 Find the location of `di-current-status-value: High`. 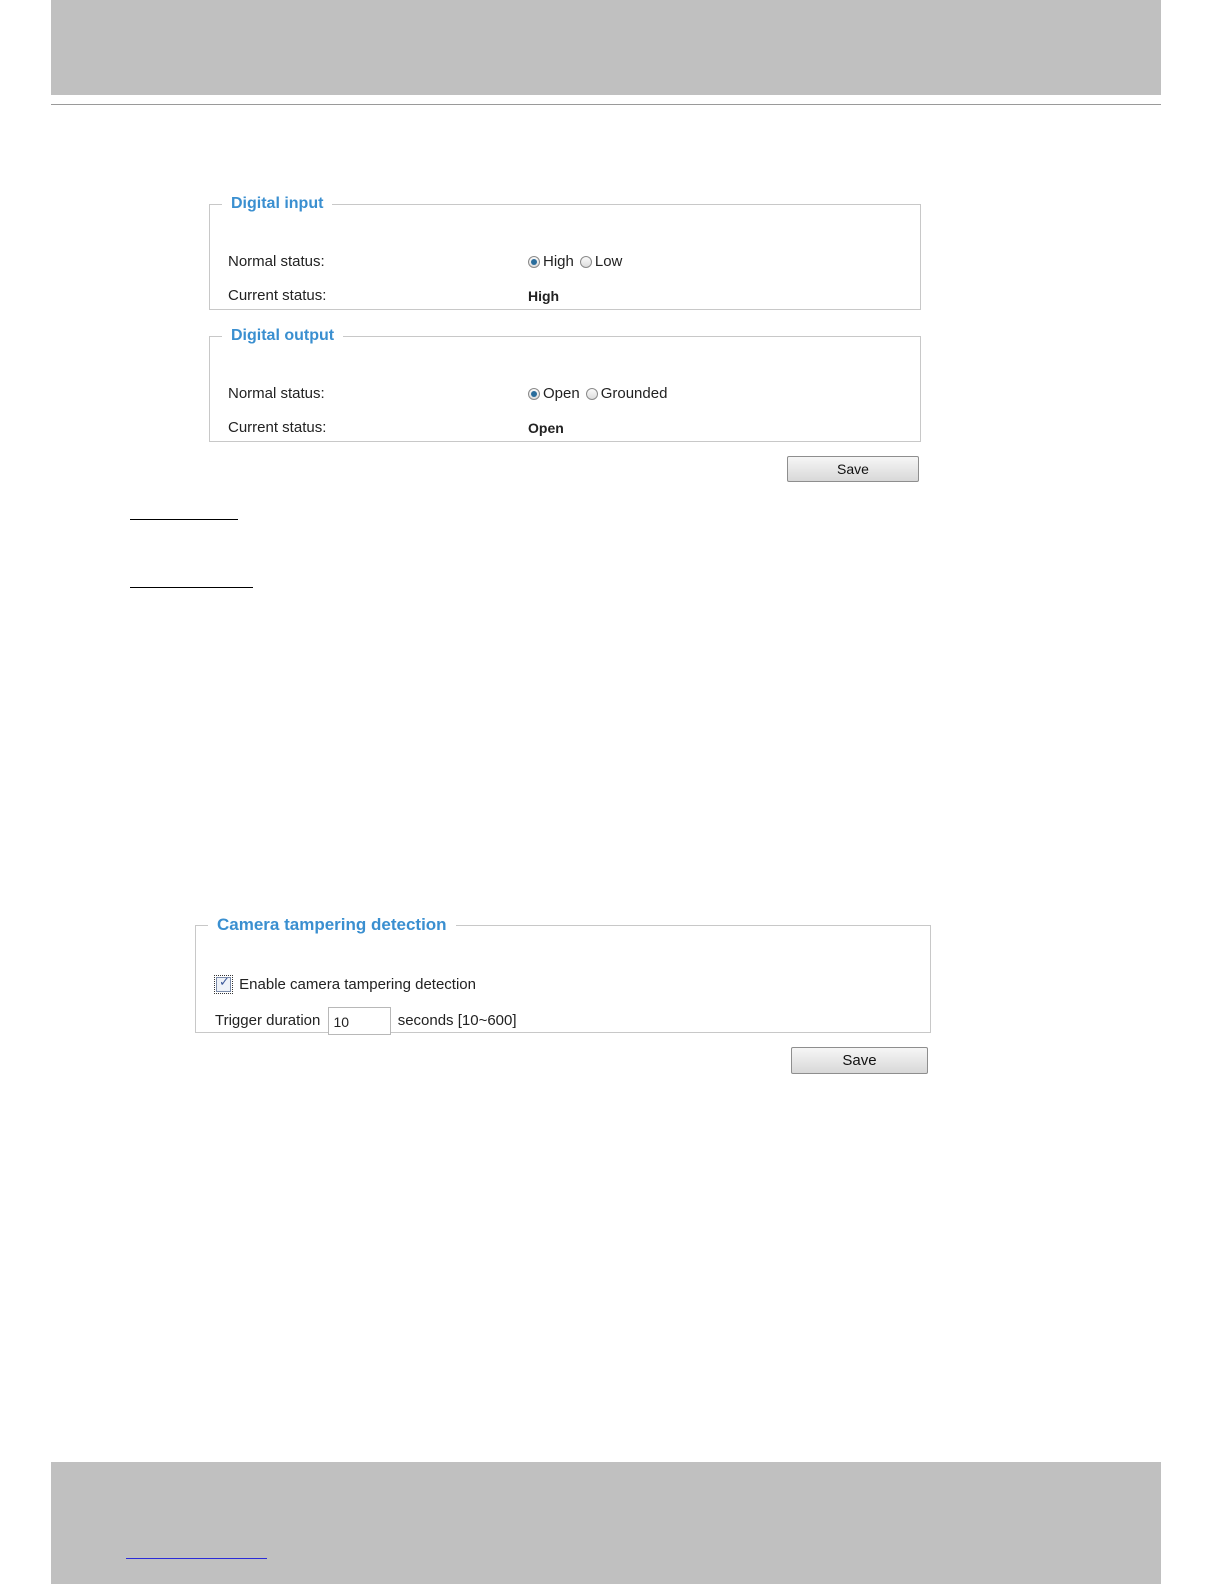

di-current-status-value: High is located at coordinates (544, 296).